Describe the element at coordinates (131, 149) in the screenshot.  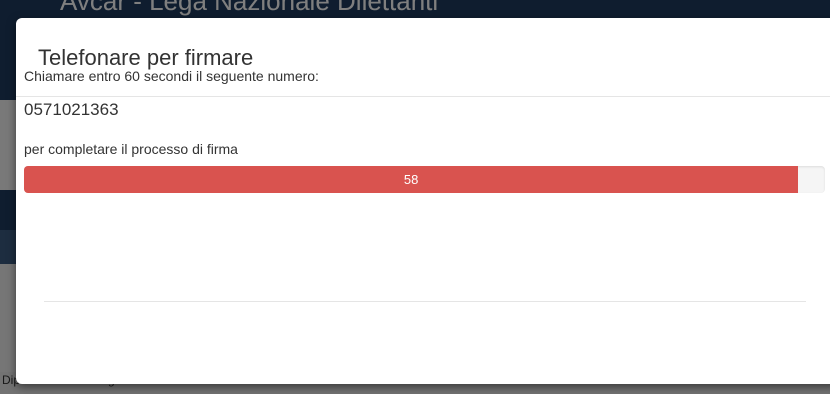
I see `completion-instruction-text: per completare il processo di firma` at that location.